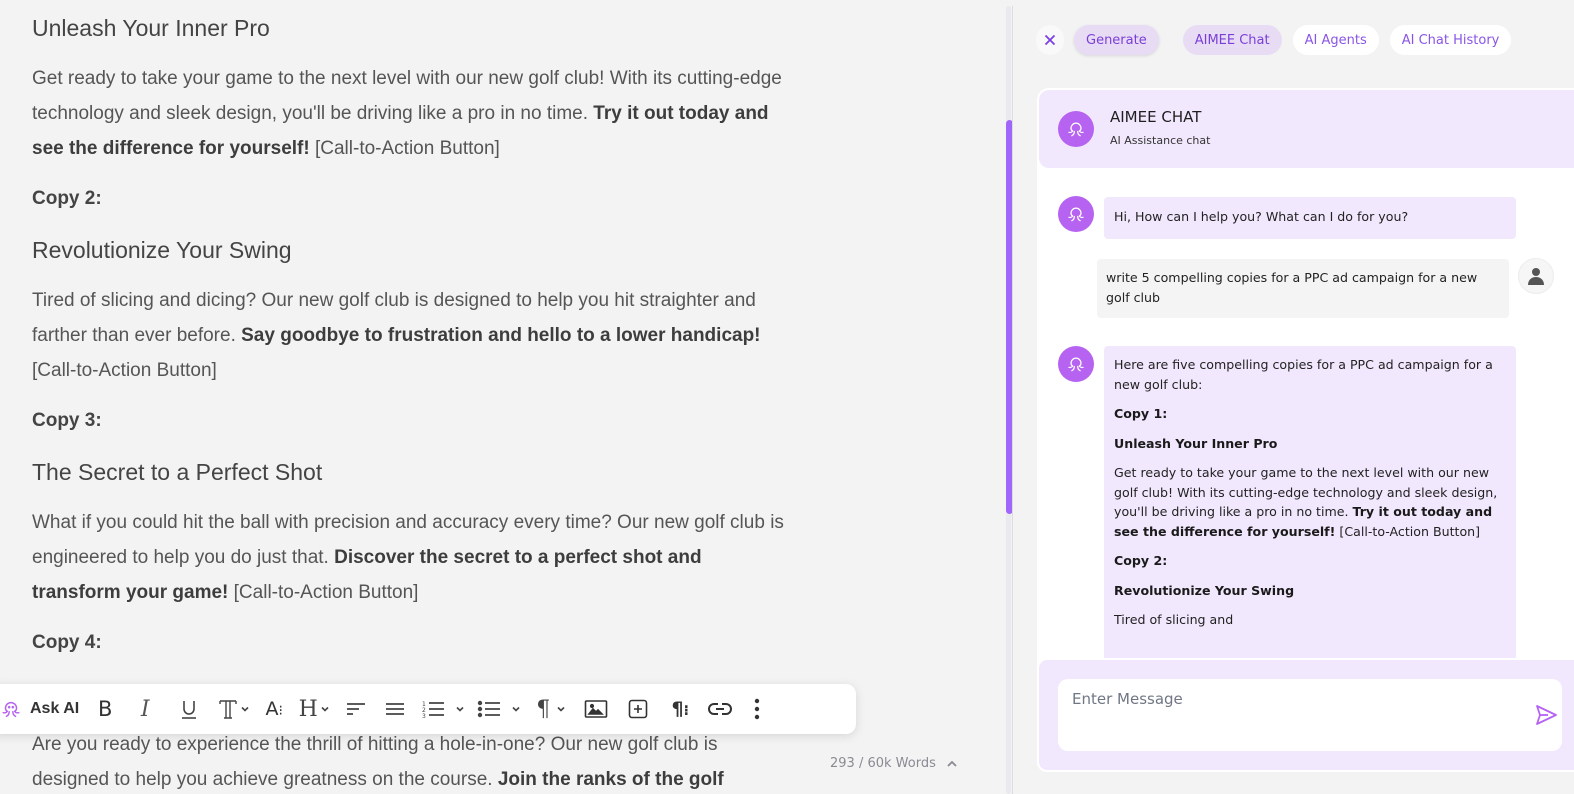 The height and width of the screenshot is (794, 1574). What do you see at coordinates (1204, 590) in the screenshot?
I see `copy-title: Revolutionize Your Swing` at bounding box center [1204, 590].